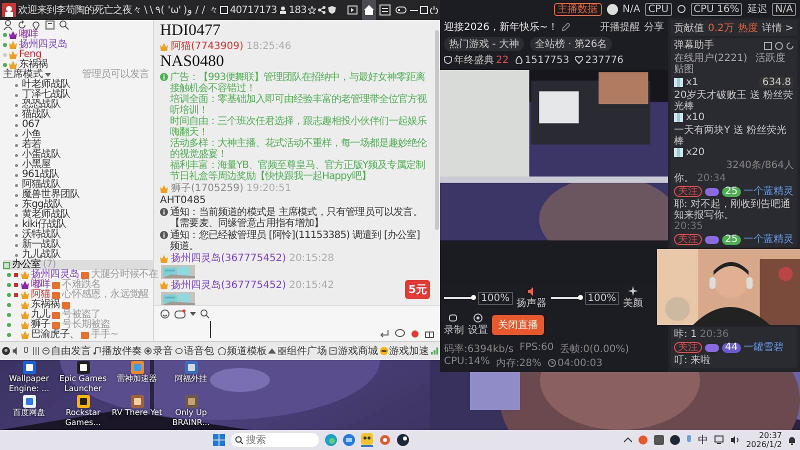 This screenshot has height=450, width=800. What do you see at coordinates (115, 75) in the screenshot?
I see `mode-note: 管理员可以发言` at bounding box center [115, 75].